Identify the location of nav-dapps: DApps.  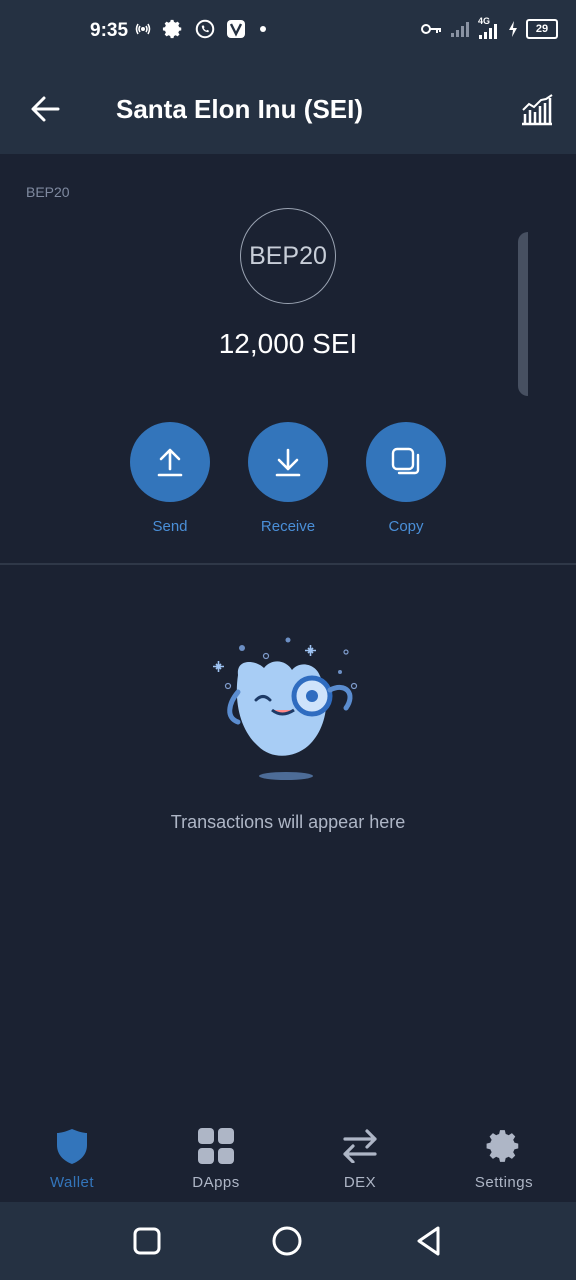
(216, 1158).